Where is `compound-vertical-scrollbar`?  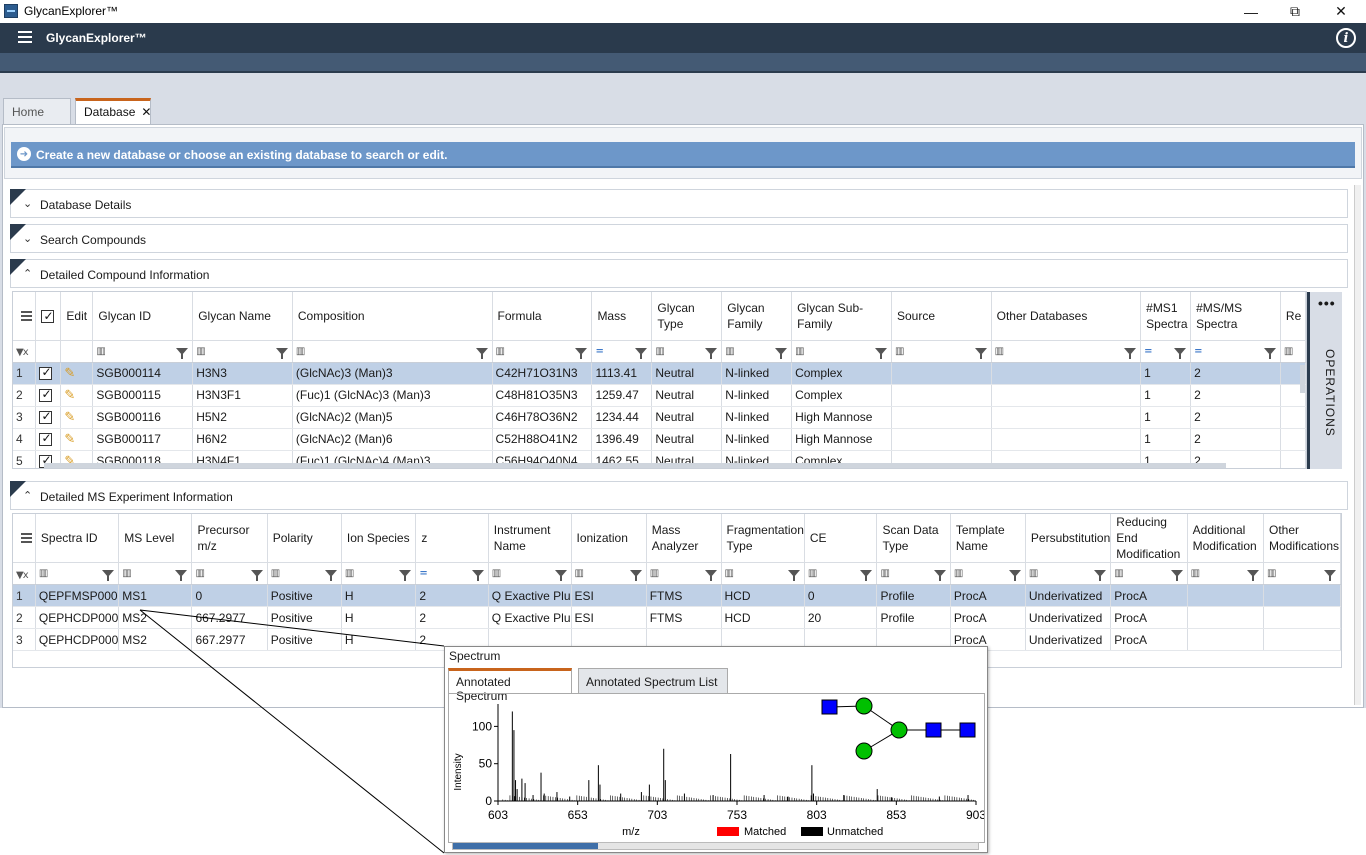 compound-vertical-scrollbar is located at coordinates (1302, 379).